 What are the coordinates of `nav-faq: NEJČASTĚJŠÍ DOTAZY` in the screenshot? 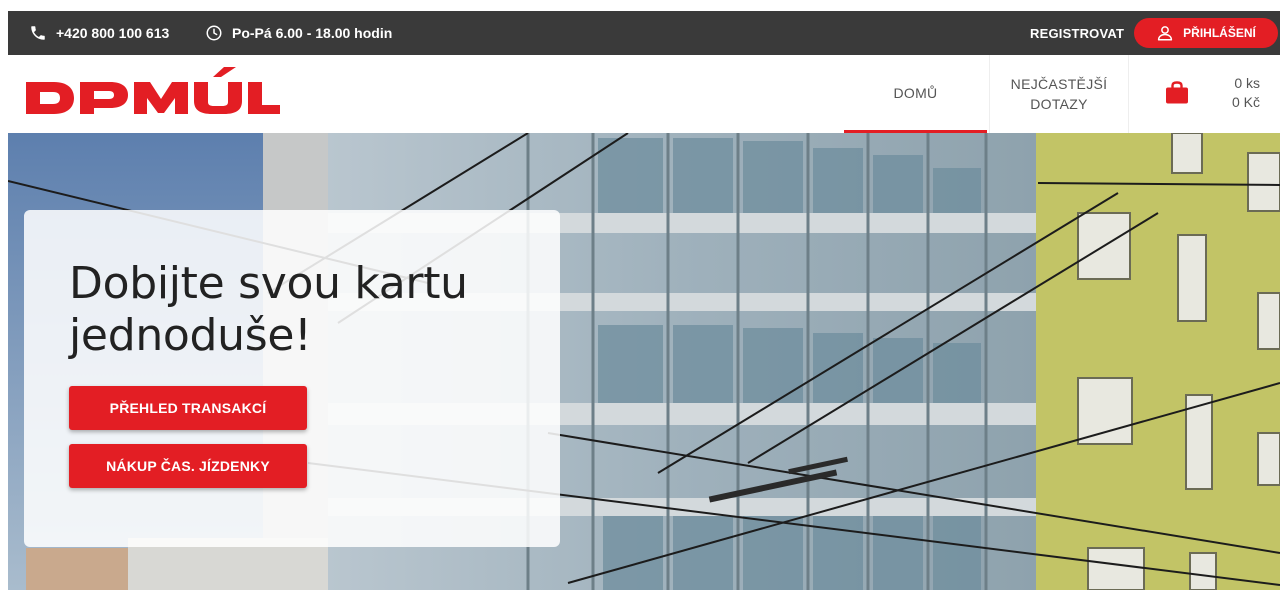 It's located at (1059, 94).